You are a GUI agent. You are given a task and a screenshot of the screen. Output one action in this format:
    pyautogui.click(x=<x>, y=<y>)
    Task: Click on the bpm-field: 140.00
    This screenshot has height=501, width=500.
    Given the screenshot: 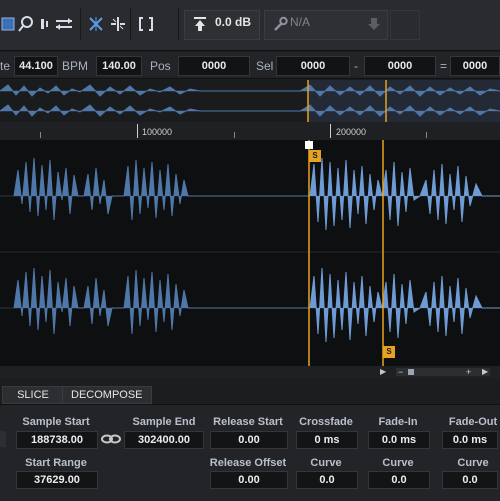 What is the action you would take?
    pyautogui.click(x=119, y=66)
    